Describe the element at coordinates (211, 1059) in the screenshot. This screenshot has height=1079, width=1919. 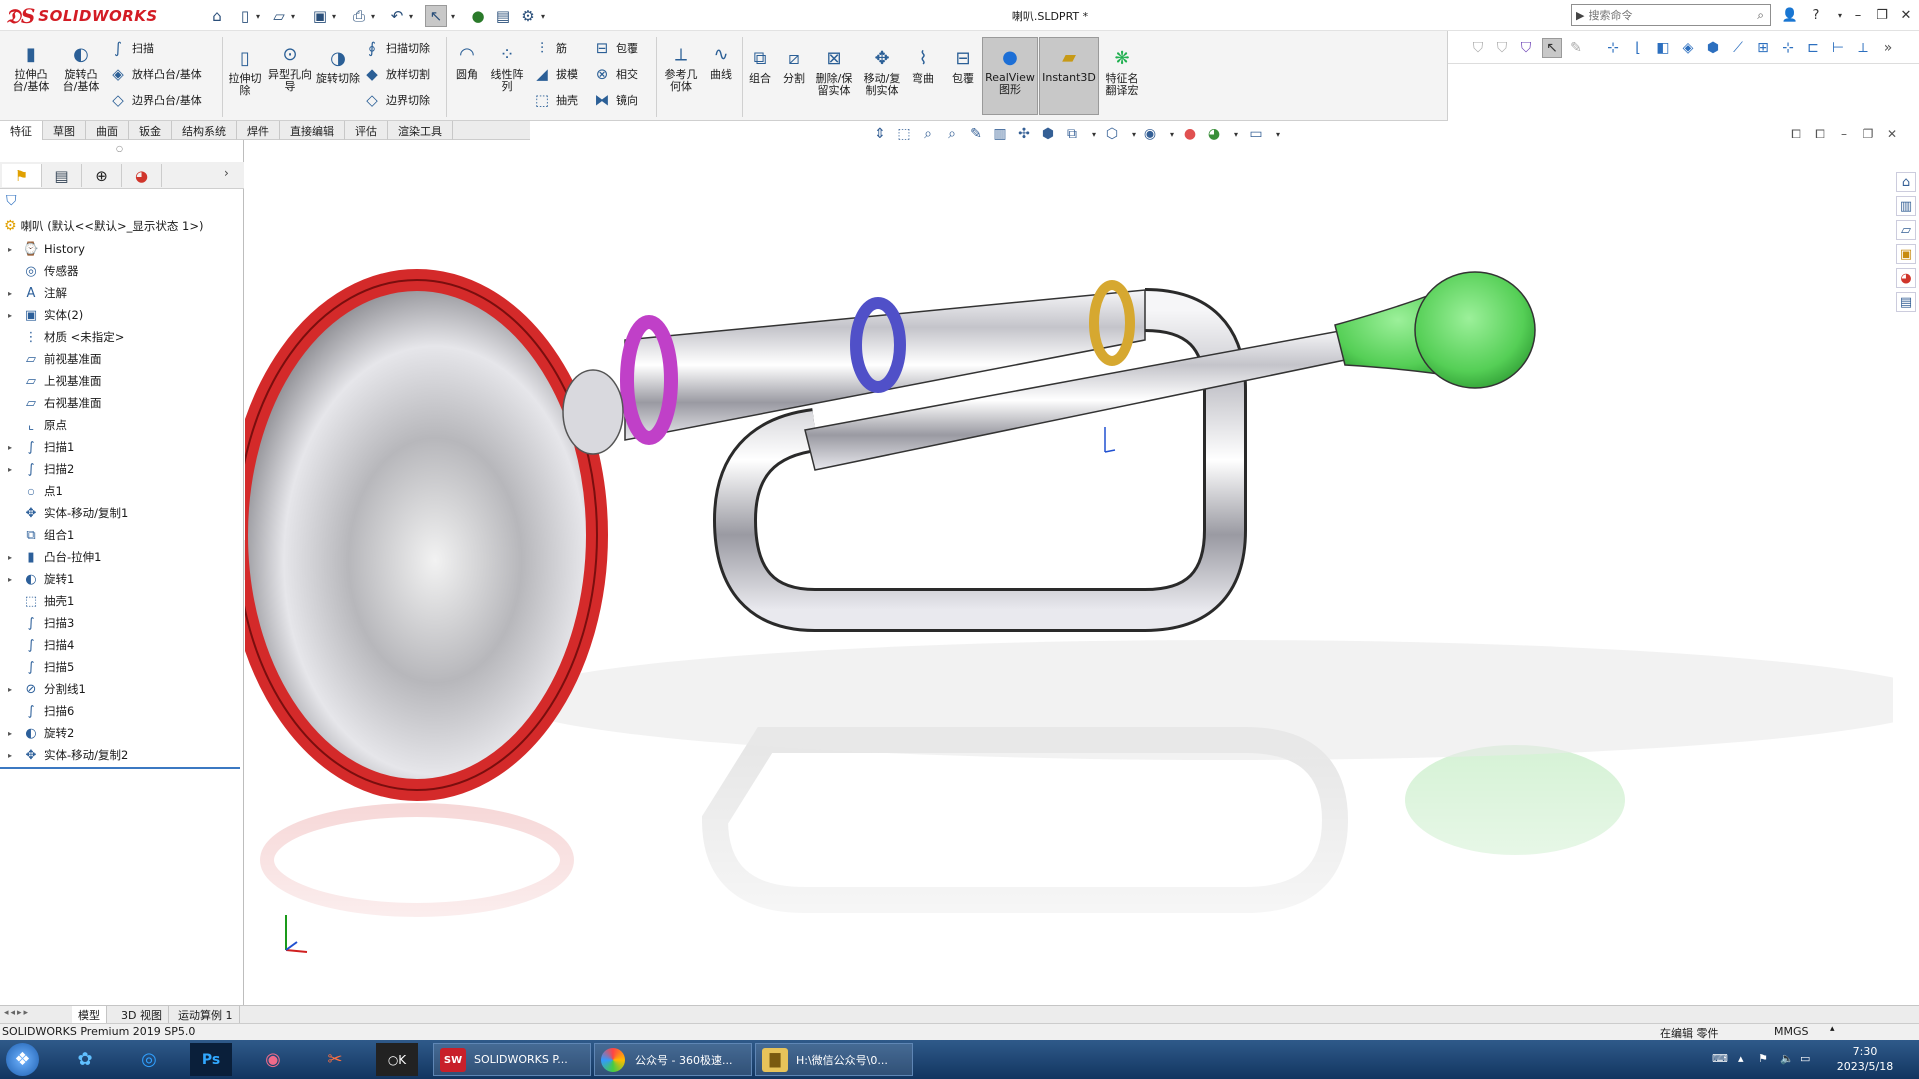
I see `photoshop-icon: Ps` at that location.